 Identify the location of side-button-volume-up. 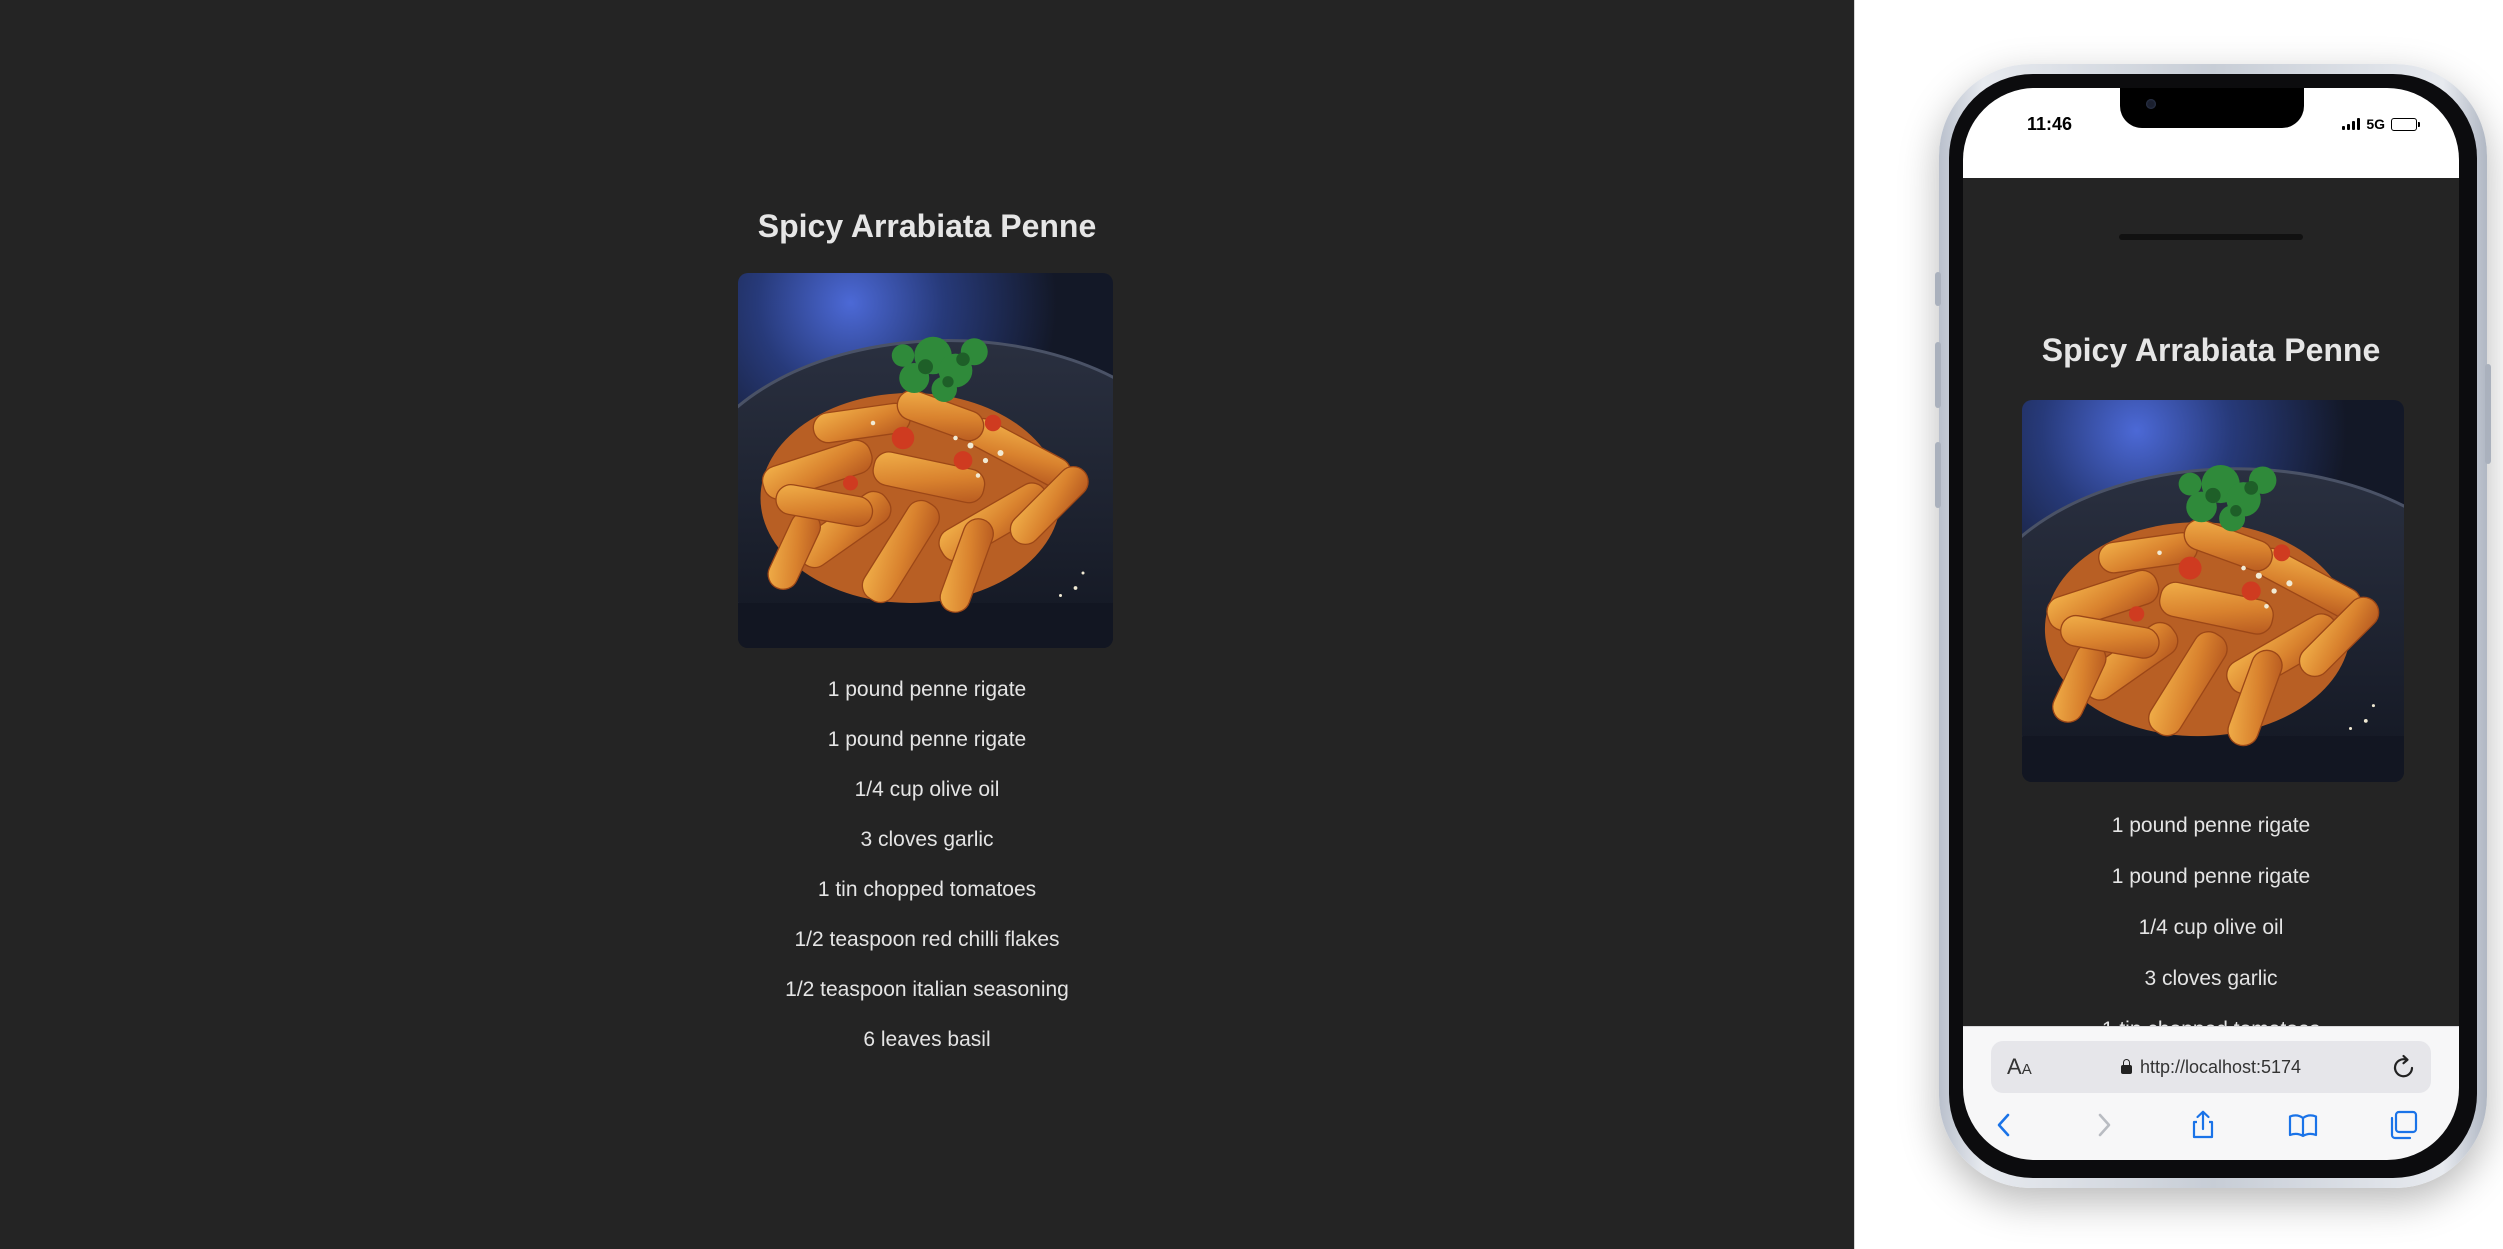
(1938, 375).